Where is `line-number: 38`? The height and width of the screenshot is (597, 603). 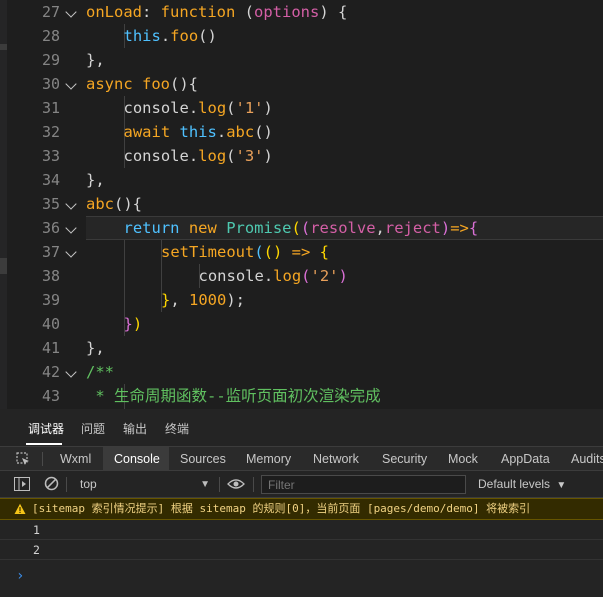 line-number: 38 is located at coordinates (50, 276).